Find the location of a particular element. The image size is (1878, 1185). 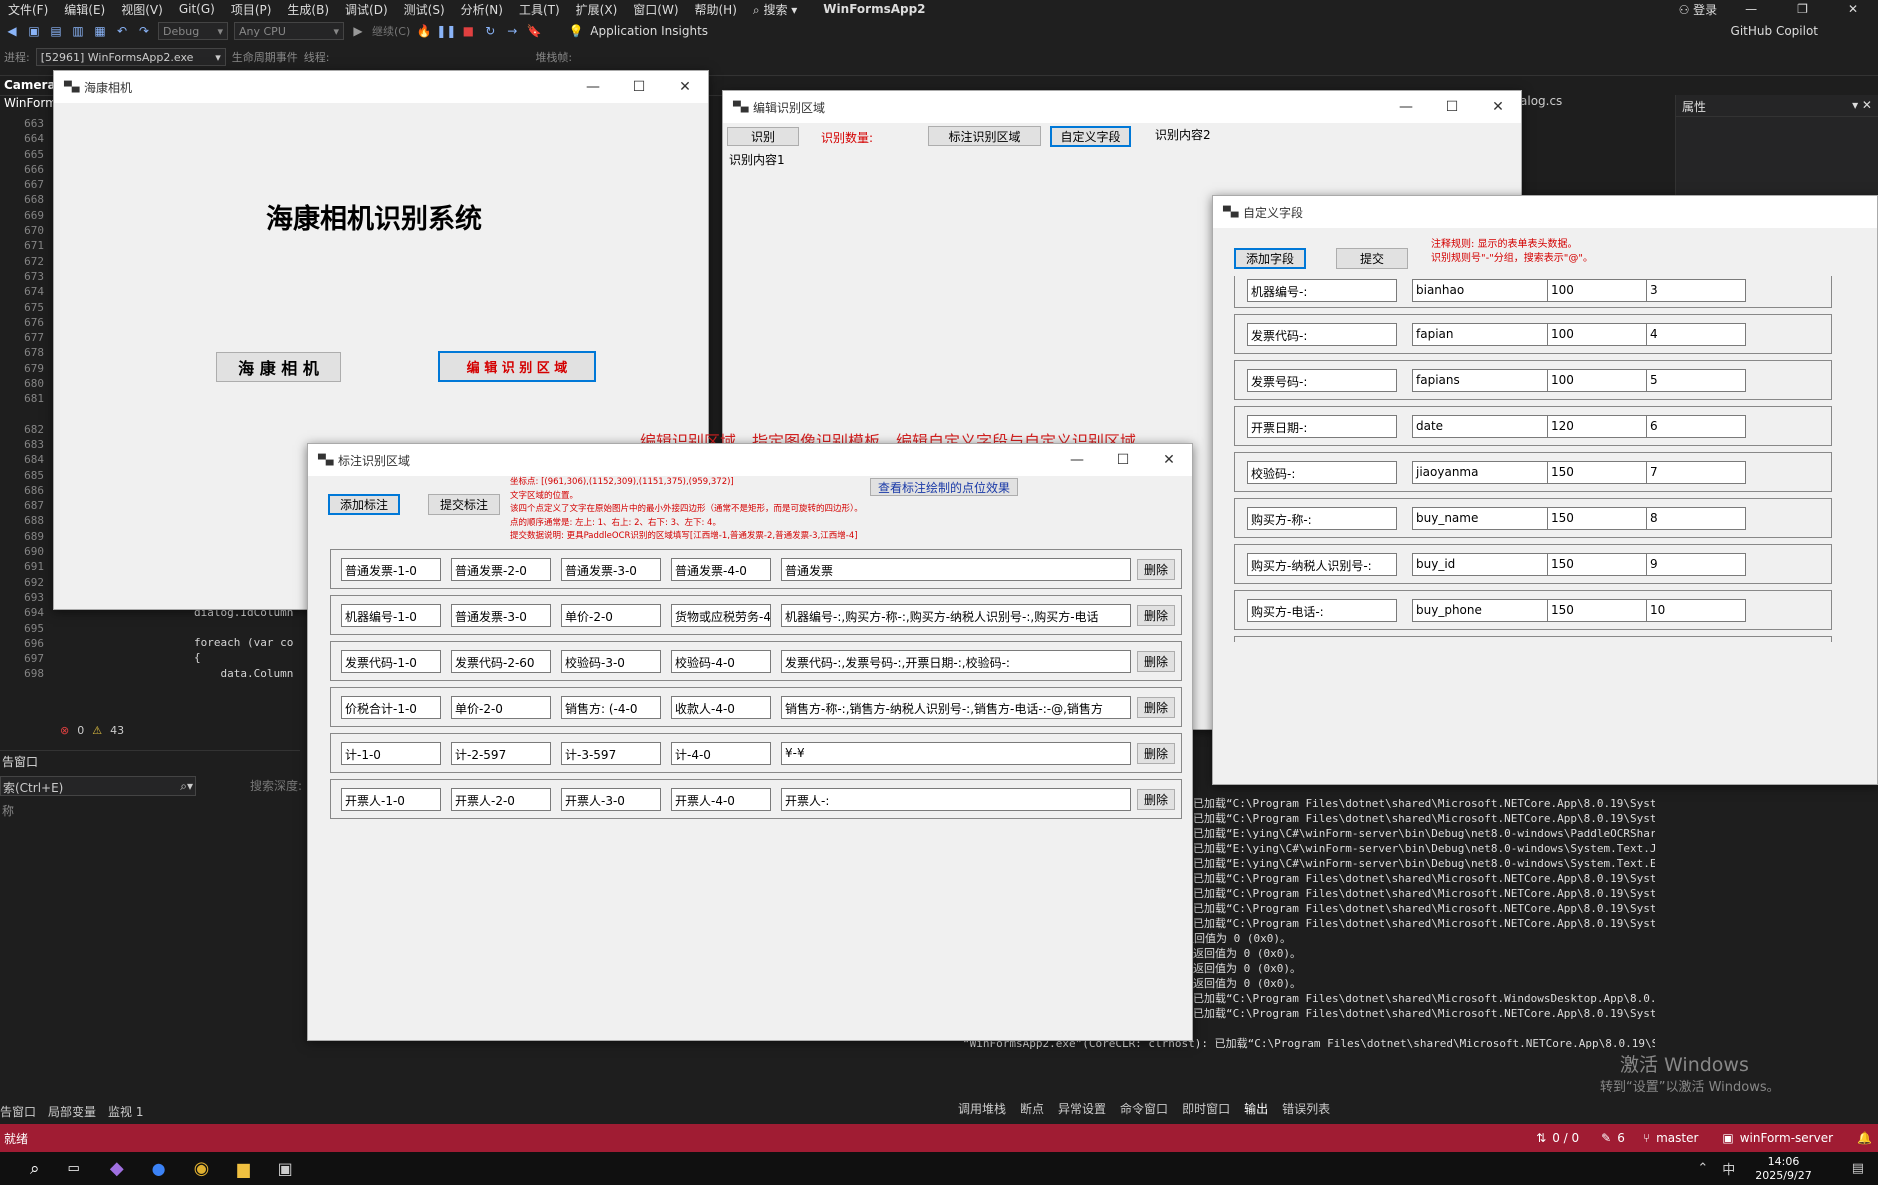

menu-edit: 编辑(E) is located at coordinates (84, 9).